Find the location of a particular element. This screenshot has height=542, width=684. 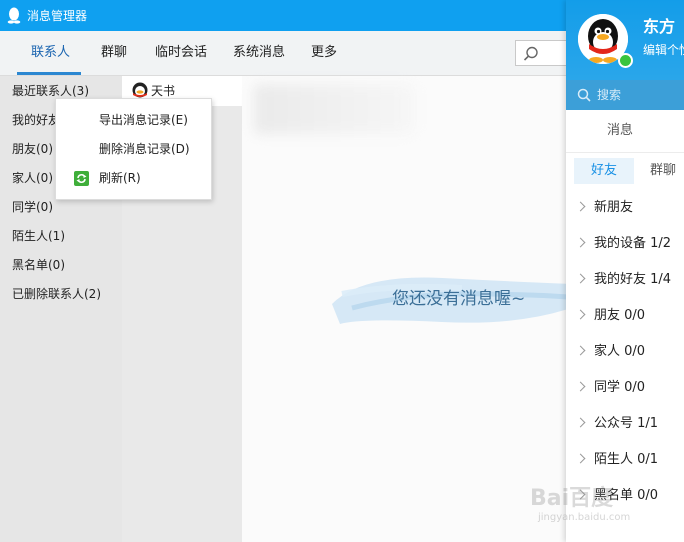

menu-item-export-label: 导出消息记录(E) is located at coordinates (143, 120).